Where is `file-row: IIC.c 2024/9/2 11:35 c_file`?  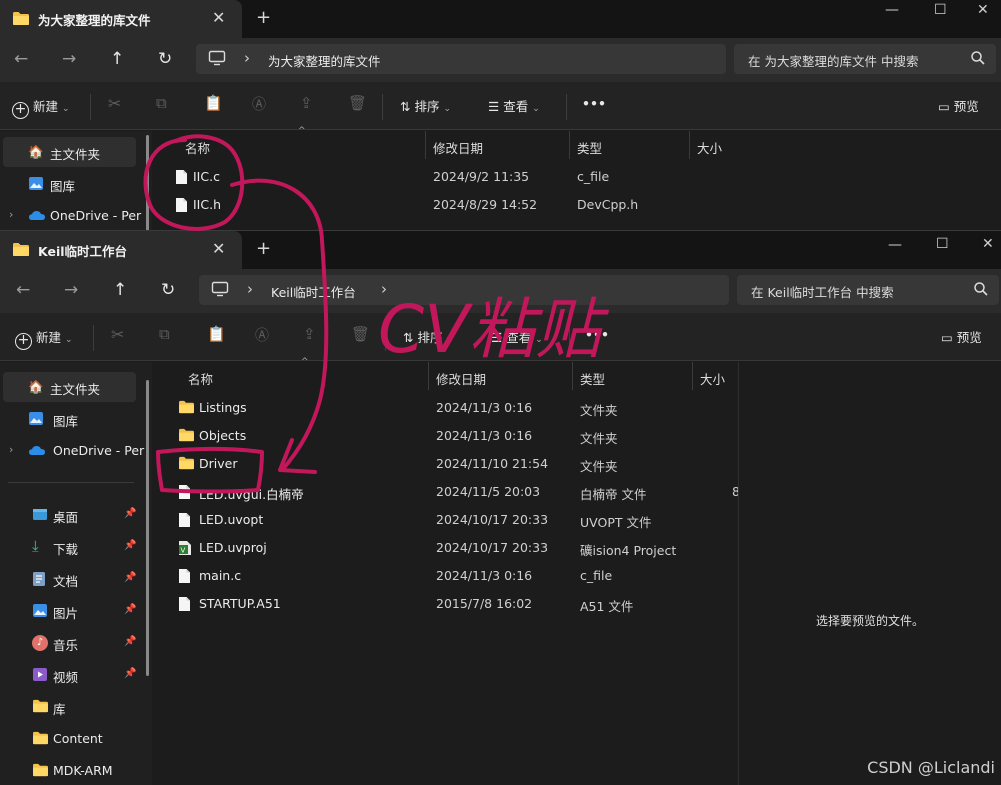
file-row: IIC.c 2024/9/2 11:35 c_file is located at coordinates (455, 177).